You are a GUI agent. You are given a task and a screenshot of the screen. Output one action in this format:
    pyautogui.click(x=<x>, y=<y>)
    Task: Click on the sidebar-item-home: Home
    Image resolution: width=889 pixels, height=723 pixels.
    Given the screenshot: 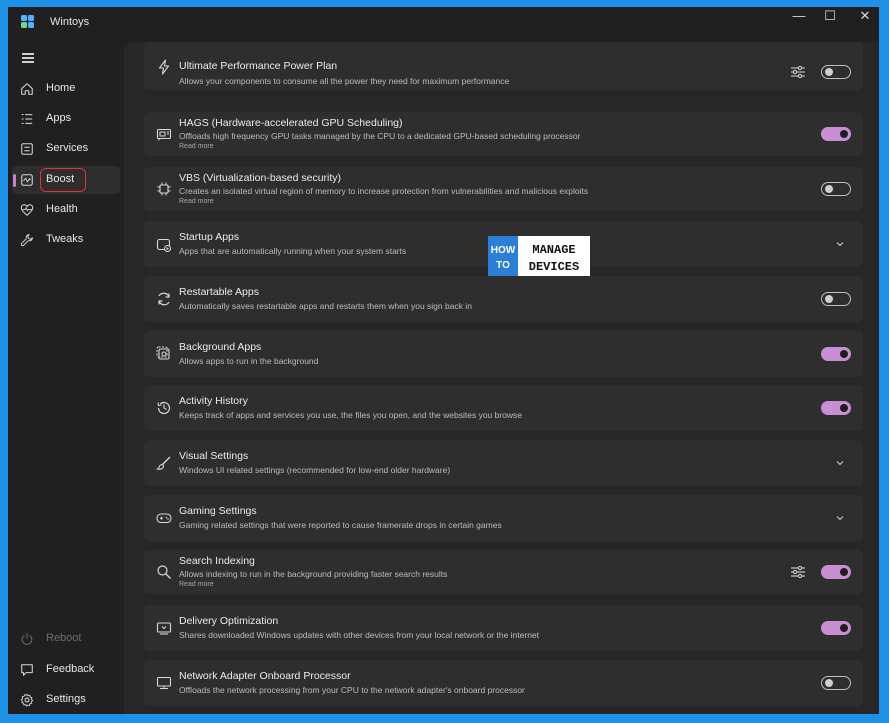 What is the action you would take?
    pyautogui.click(x=66, y=89)
    